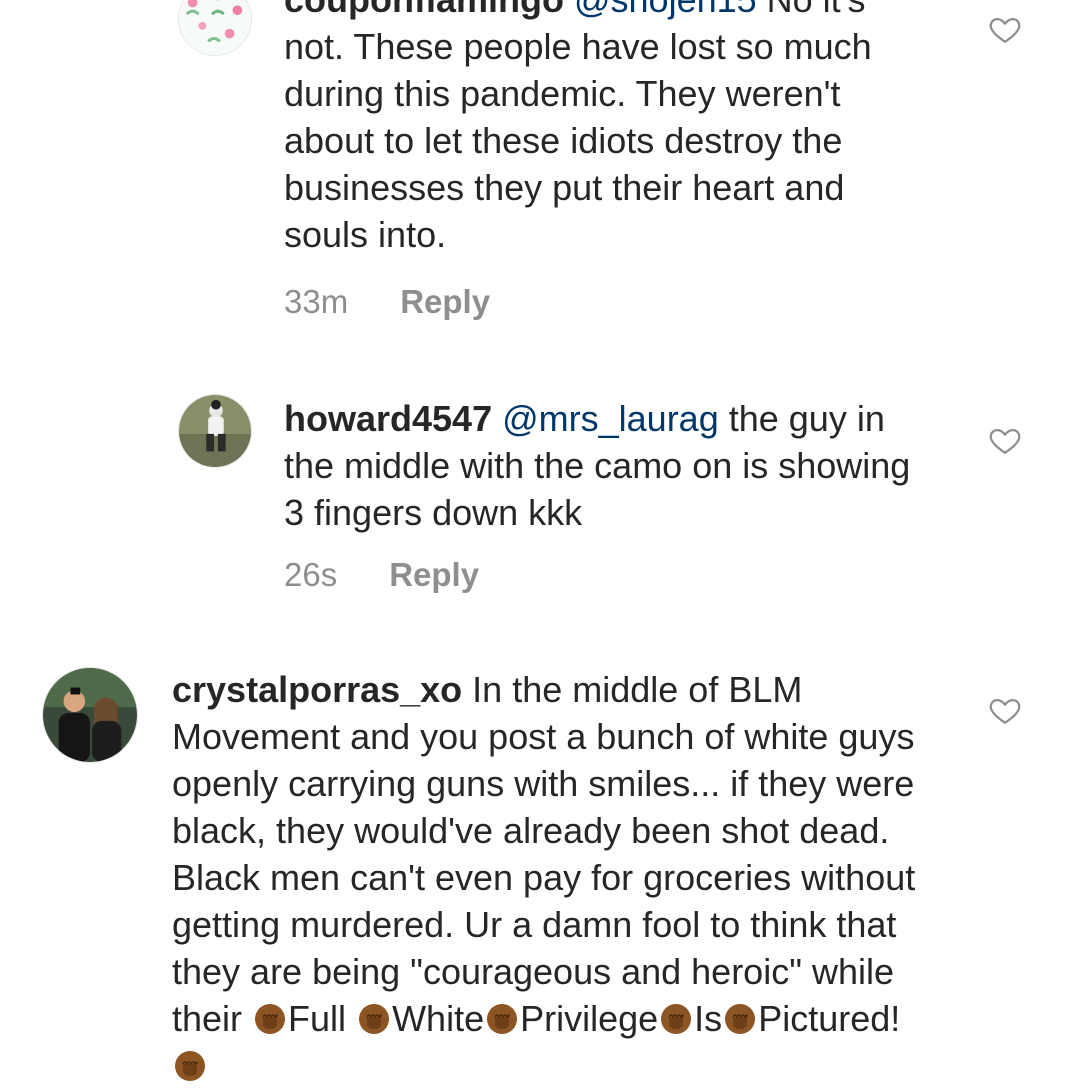 The width and height of the screenshot is (1078, 1089). What do you see at coordinates (424, 10) in the screenshot?
I see `username: couponflamingo` at bounding box center [424, 10].